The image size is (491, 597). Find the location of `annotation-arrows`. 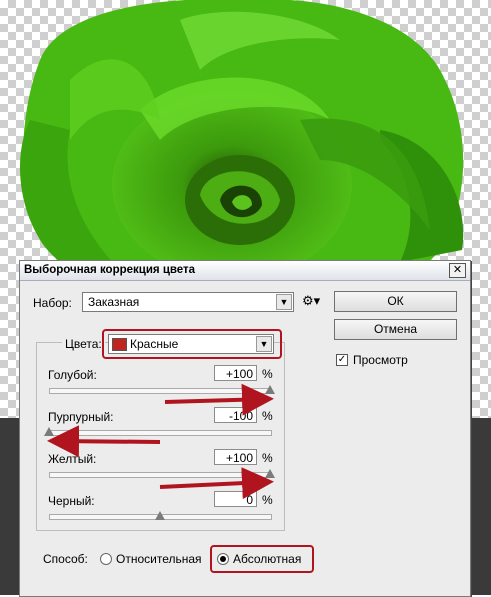

annotation-arrows is located at coordinates (160, 441).